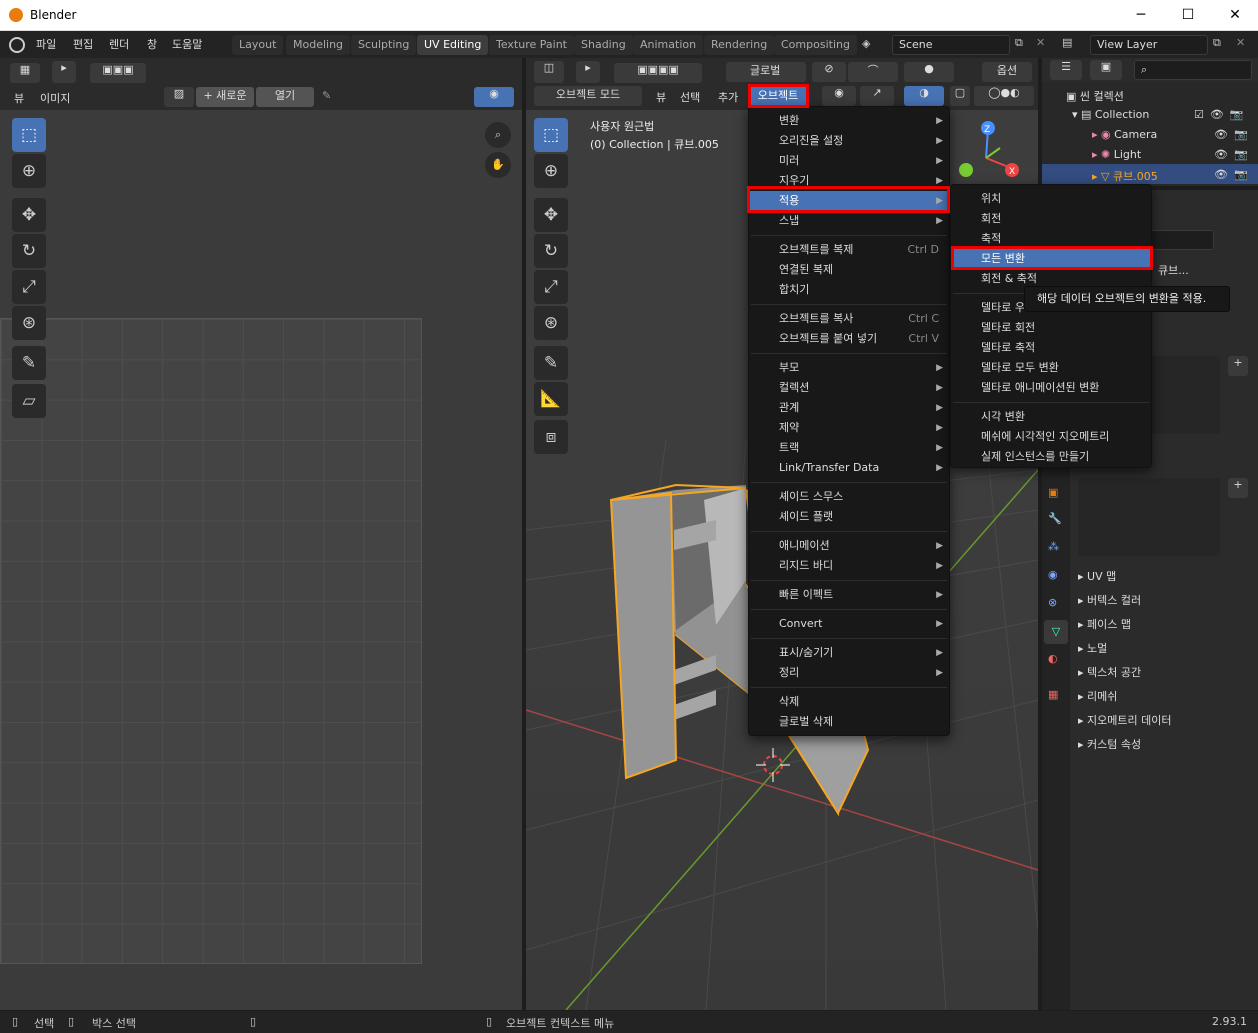  What do you see at coordinates (1019, 43) in the screenshot?
I see `new-scene-icon: ⧉` at bounding box center [1019, 43].